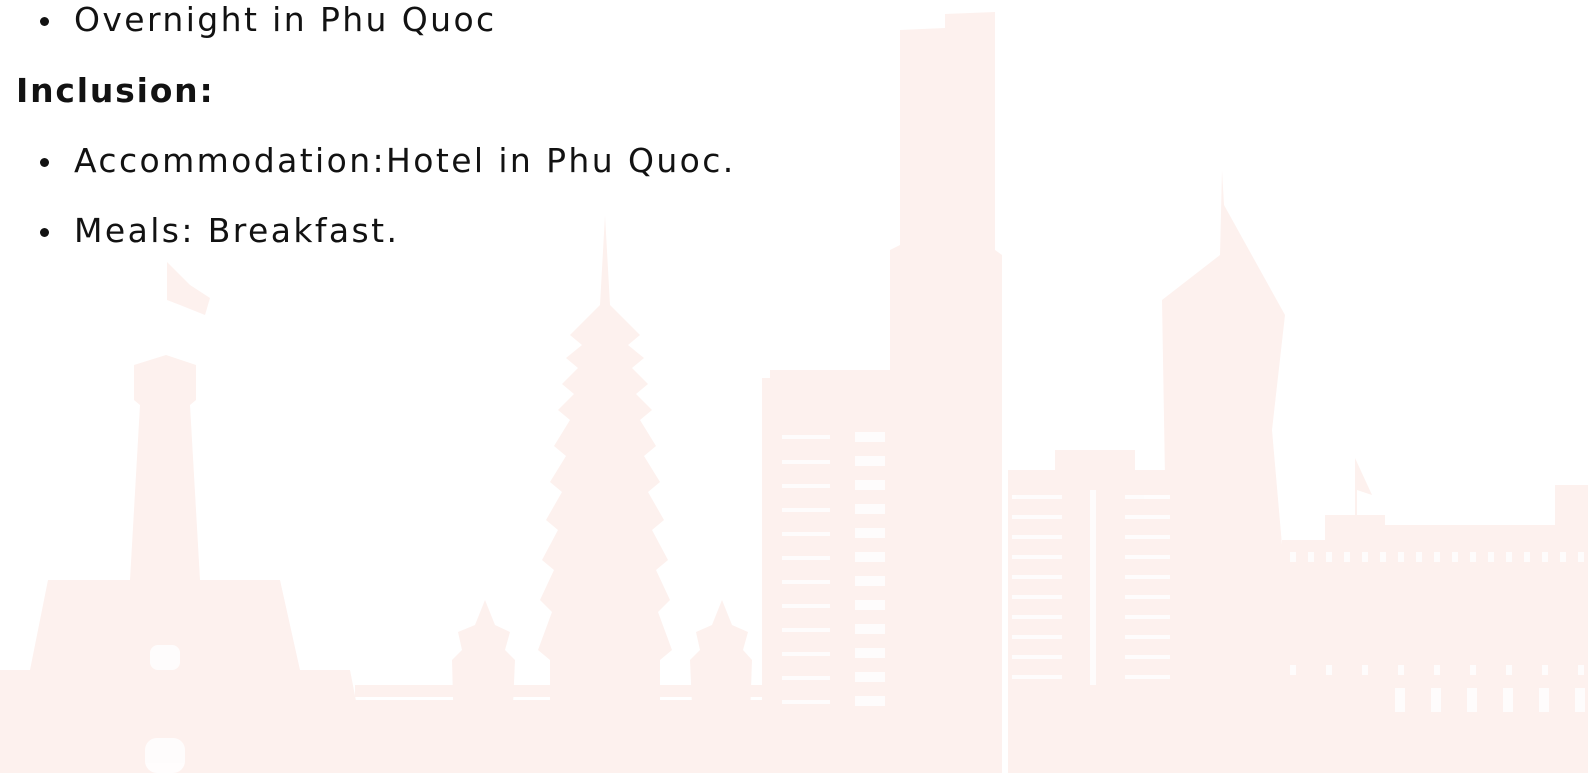 The height and width of the screenshot is (773, 1588). Describe the element at coordinates (405, 160) in the screenshot. I see `accommodation-item-text: Accommodation:Hotel in Phu Quoc.` at that location.